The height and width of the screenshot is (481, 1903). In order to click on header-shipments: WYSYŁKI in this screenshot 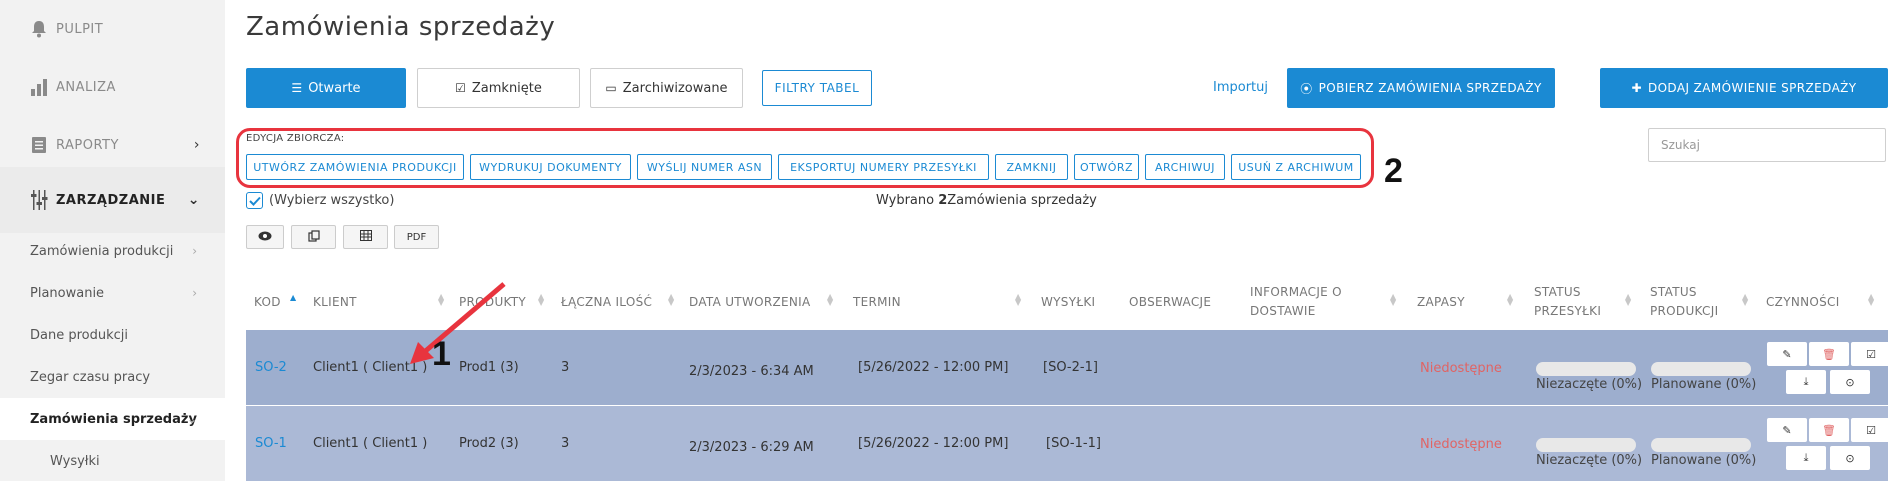, I will do `click(1068, 302)`.